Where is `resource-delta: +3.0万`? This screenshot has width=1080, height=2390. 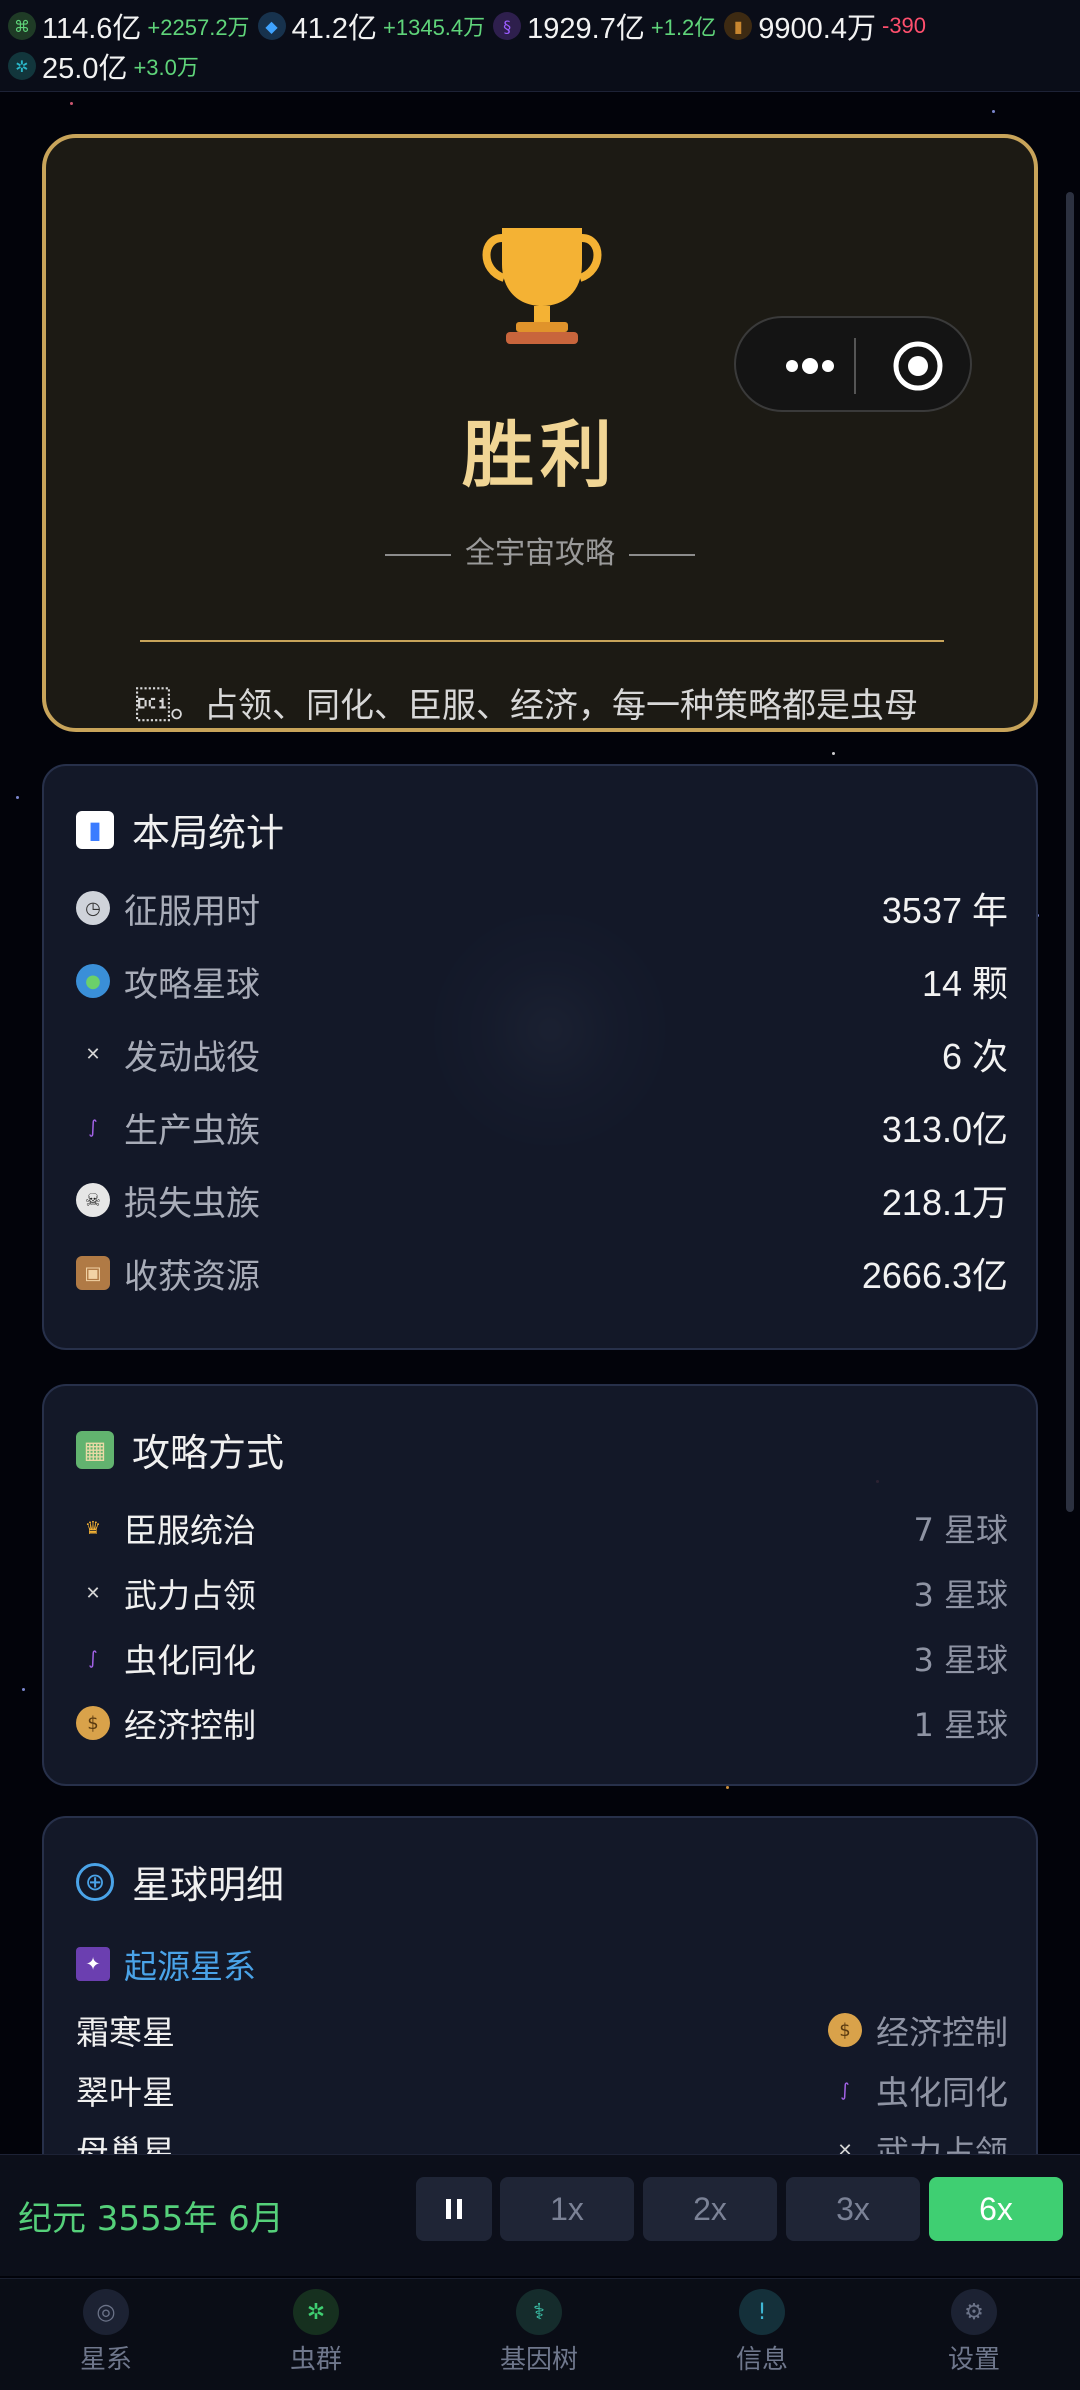 resource-delta: +3.0万 is located at coordinates (166, 67).